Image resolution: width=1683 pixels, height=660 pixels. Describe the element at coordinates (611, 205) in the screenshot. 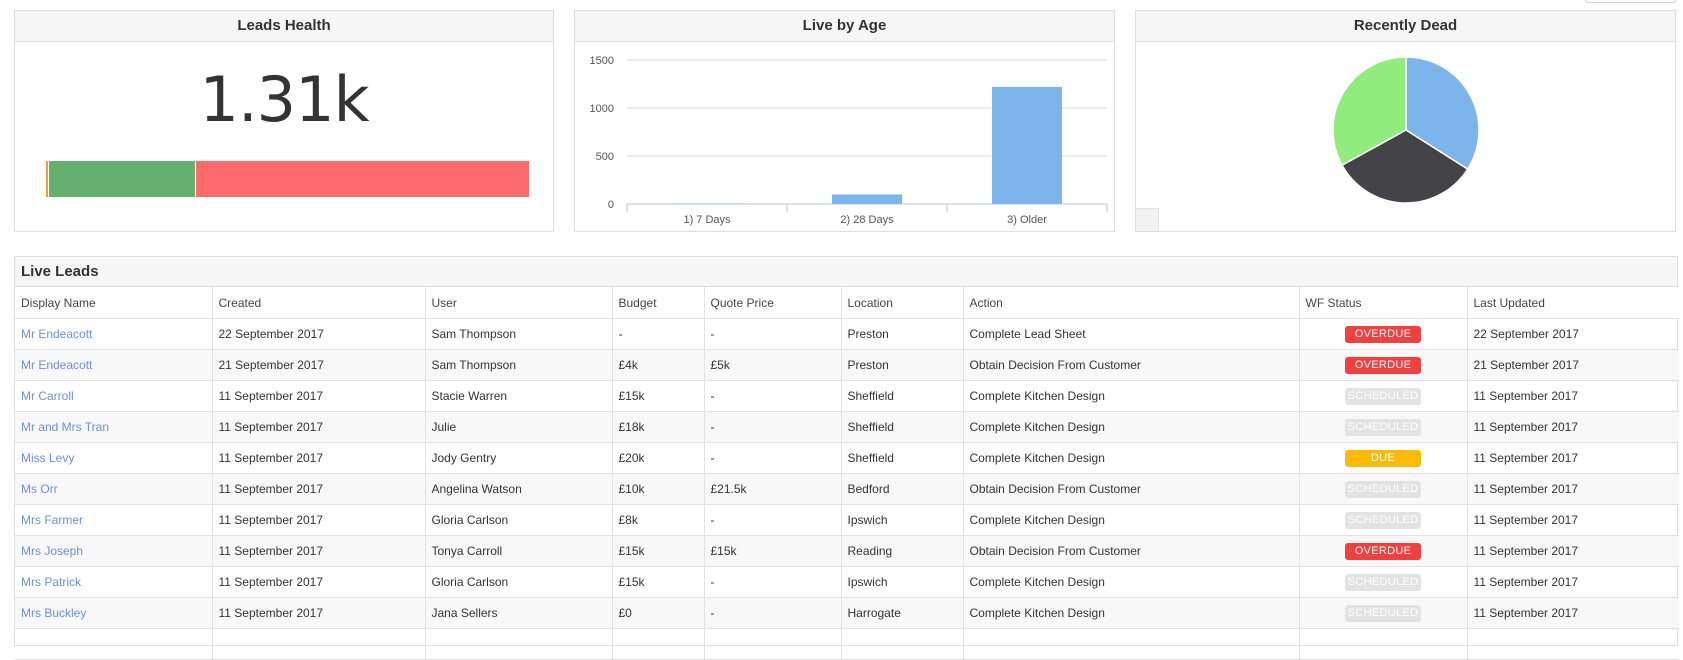

I see `y-tick-label: 0` at that location.